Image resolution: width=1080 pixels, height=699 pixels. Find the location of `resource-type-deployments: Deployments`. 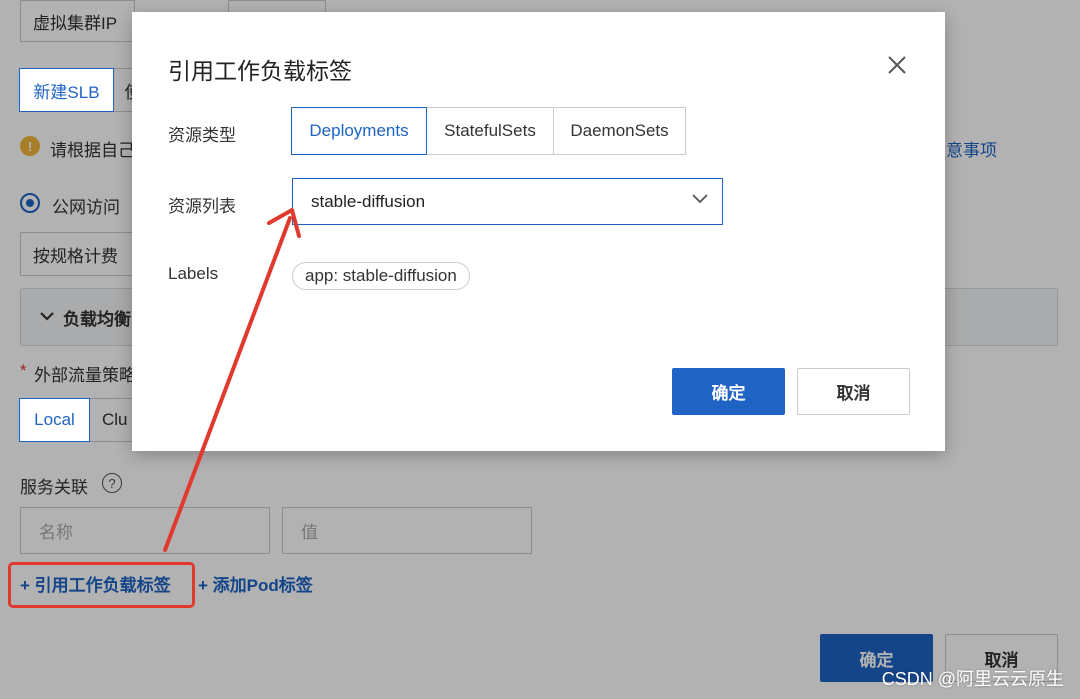

resource-type-deployments: Deployments is located at coordinates (359, 131).